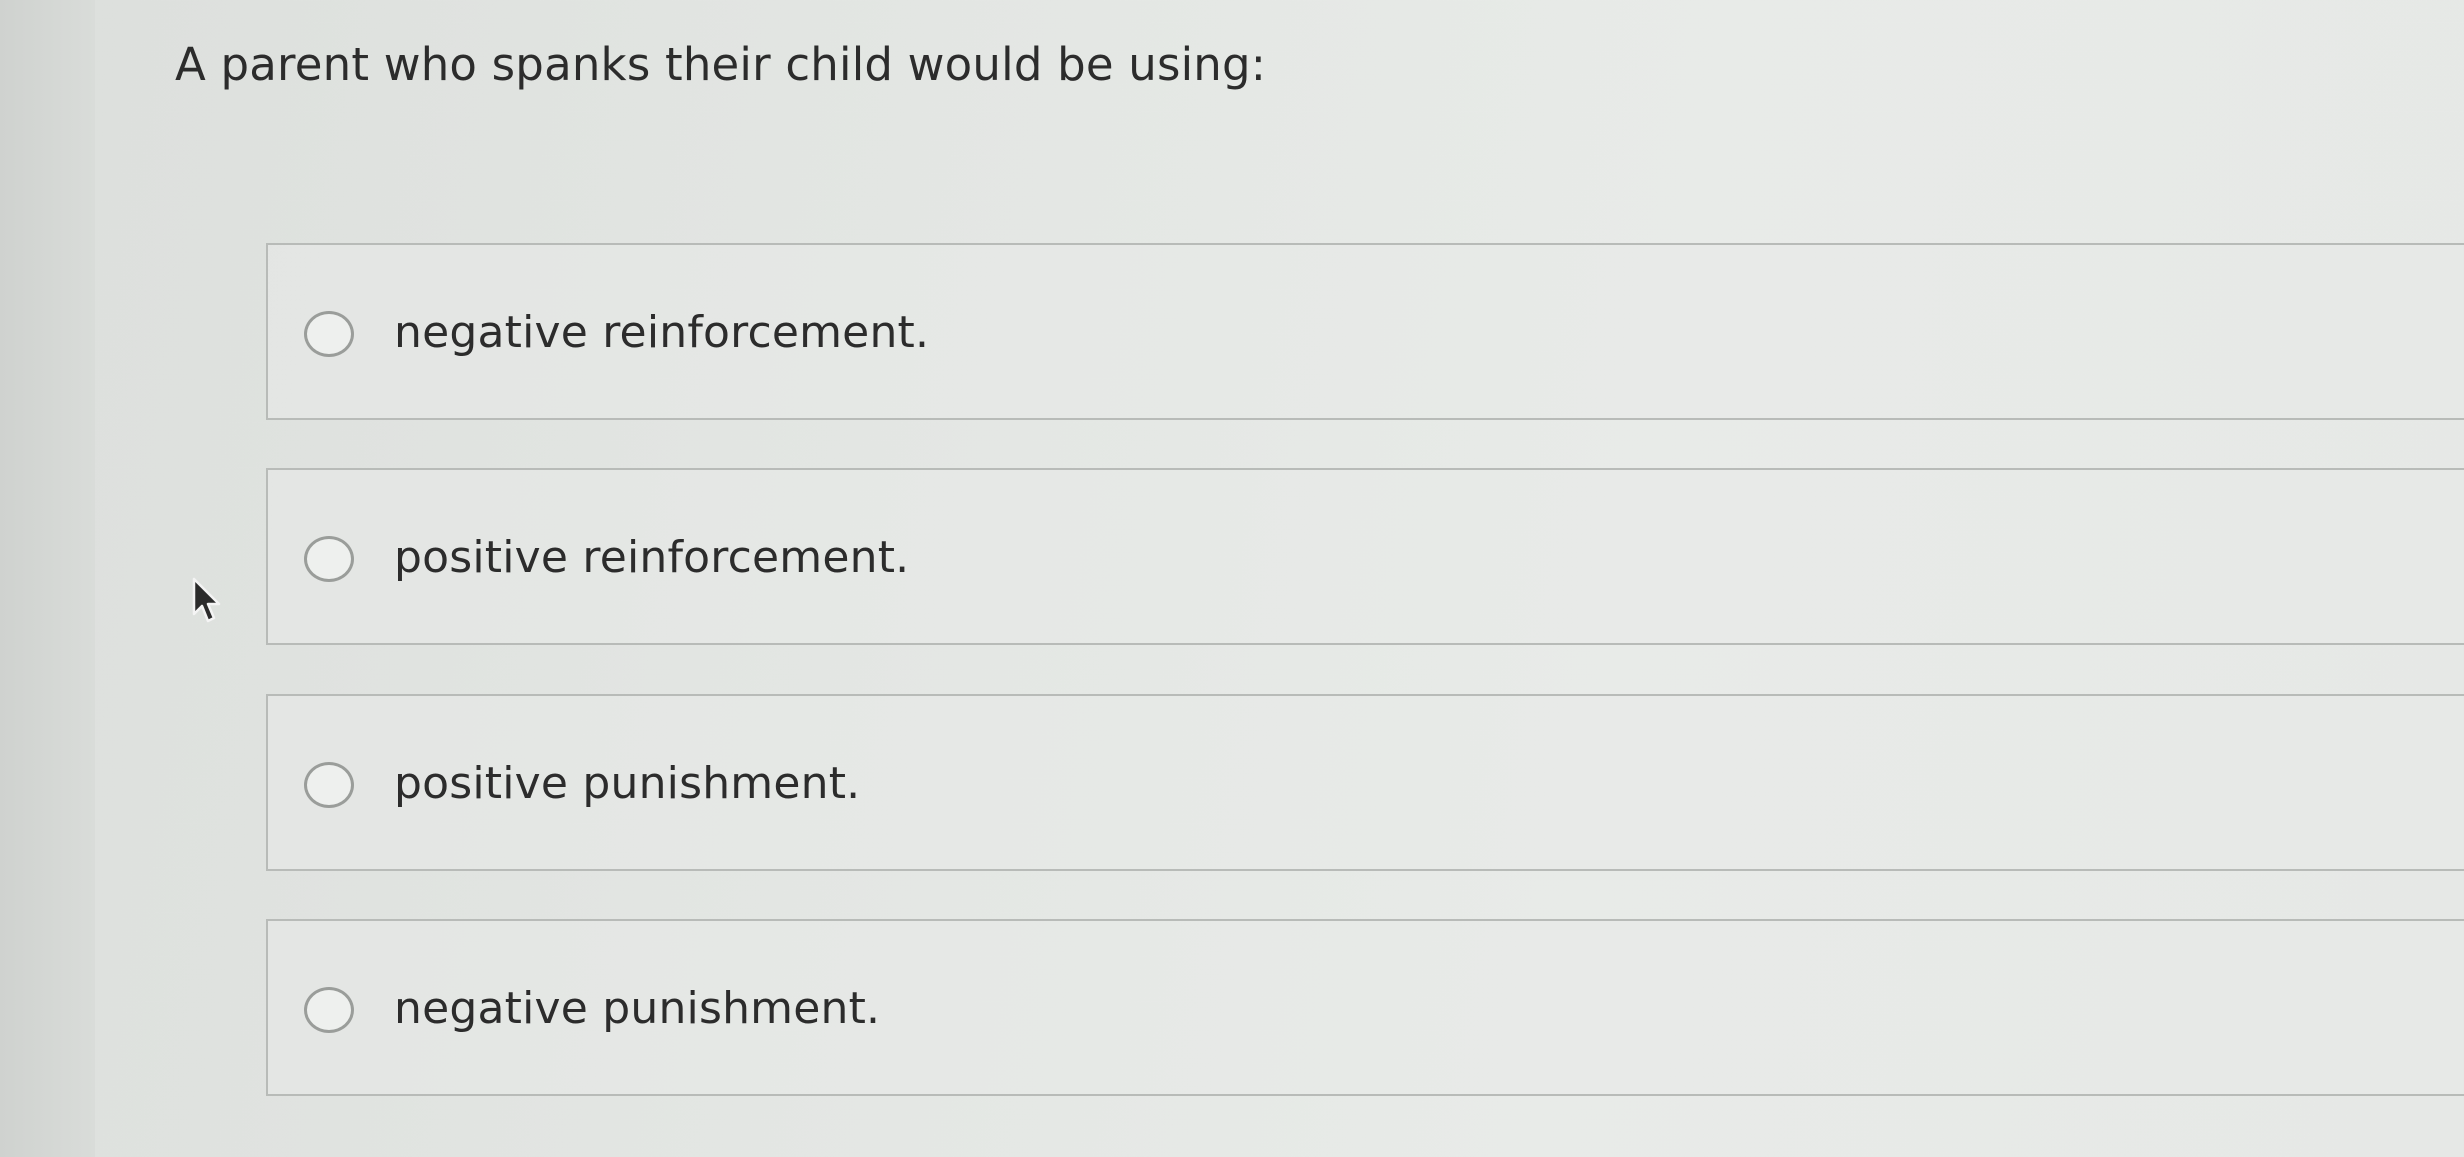 This screenshot has width=2464, height=1157. What do you see at coordinates (47, 578) in the screenshot?
I see `page-left-margin` at bounding box center [47, 578].